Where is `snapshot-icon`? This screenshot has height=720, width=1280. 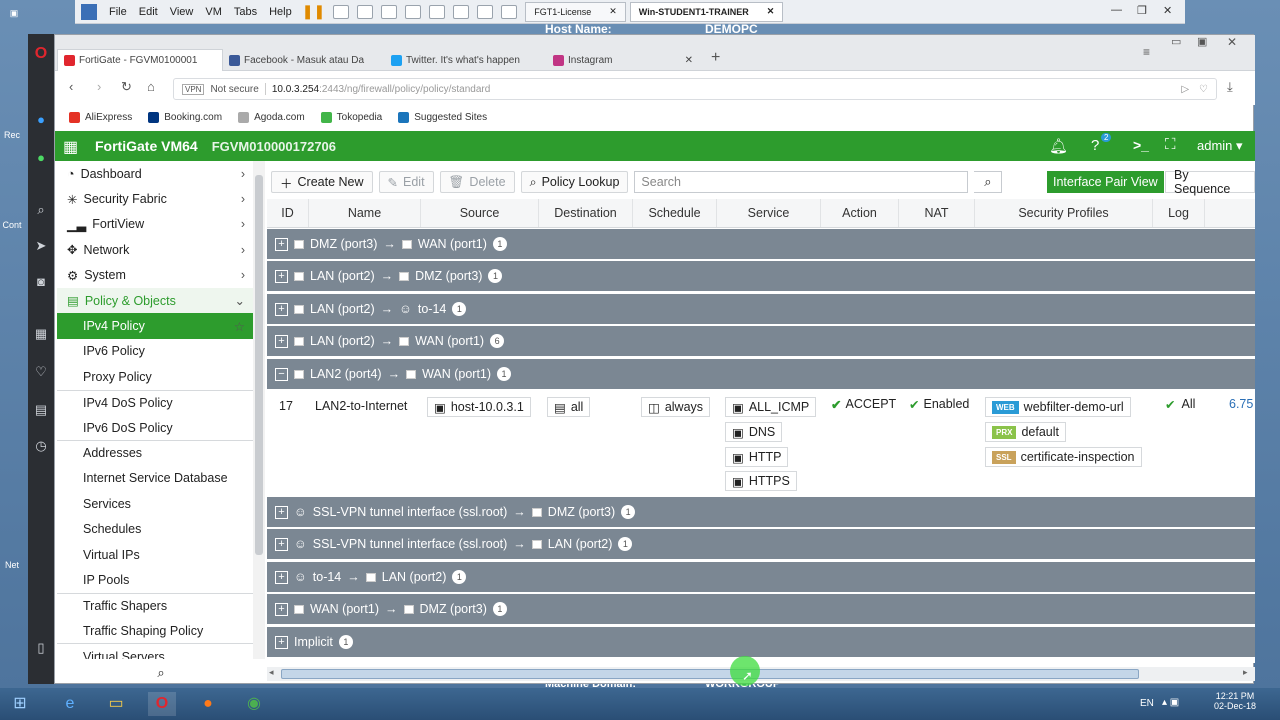
snapshot-icon is located at coordinates (365, 11).